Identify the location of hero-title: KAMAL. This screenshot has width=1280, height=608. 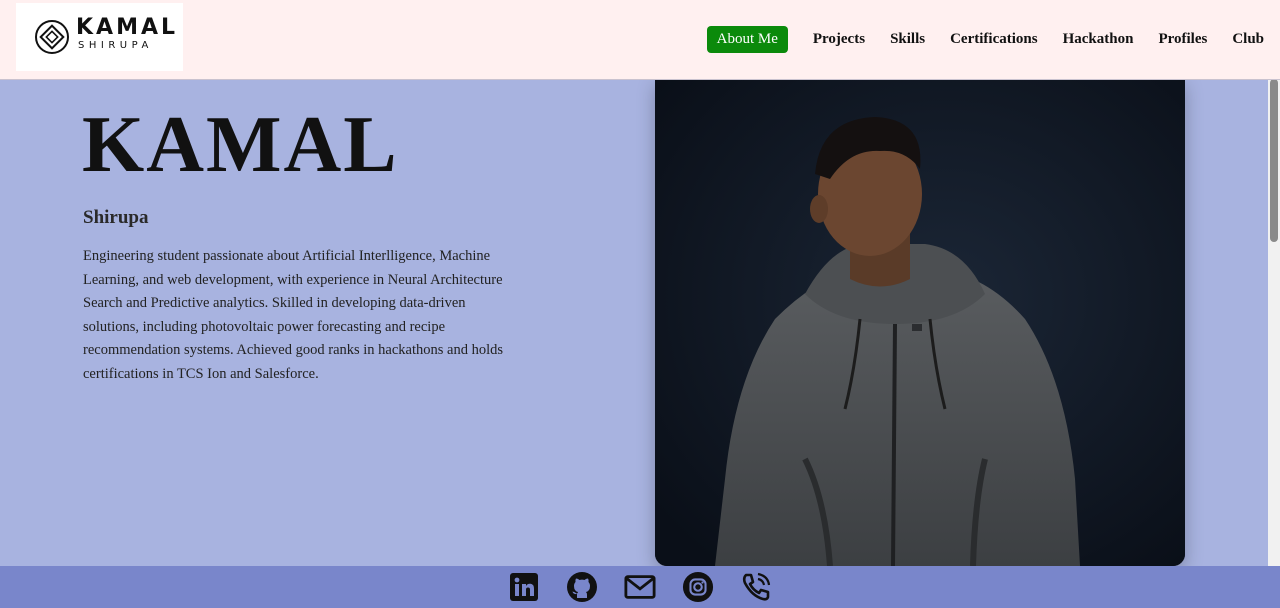
(240, 145).